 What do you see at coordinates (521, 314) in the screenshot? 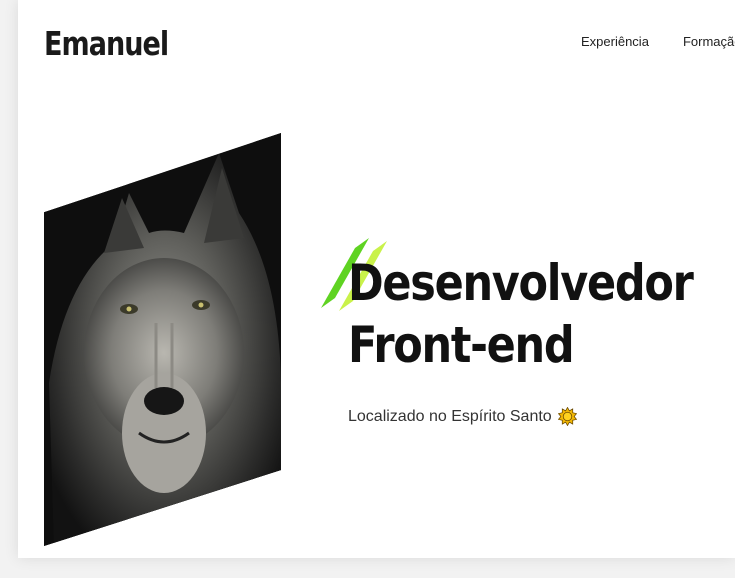
I see `hero-title: Desenvolvedor Front-end` at bounding box center [521, 314].